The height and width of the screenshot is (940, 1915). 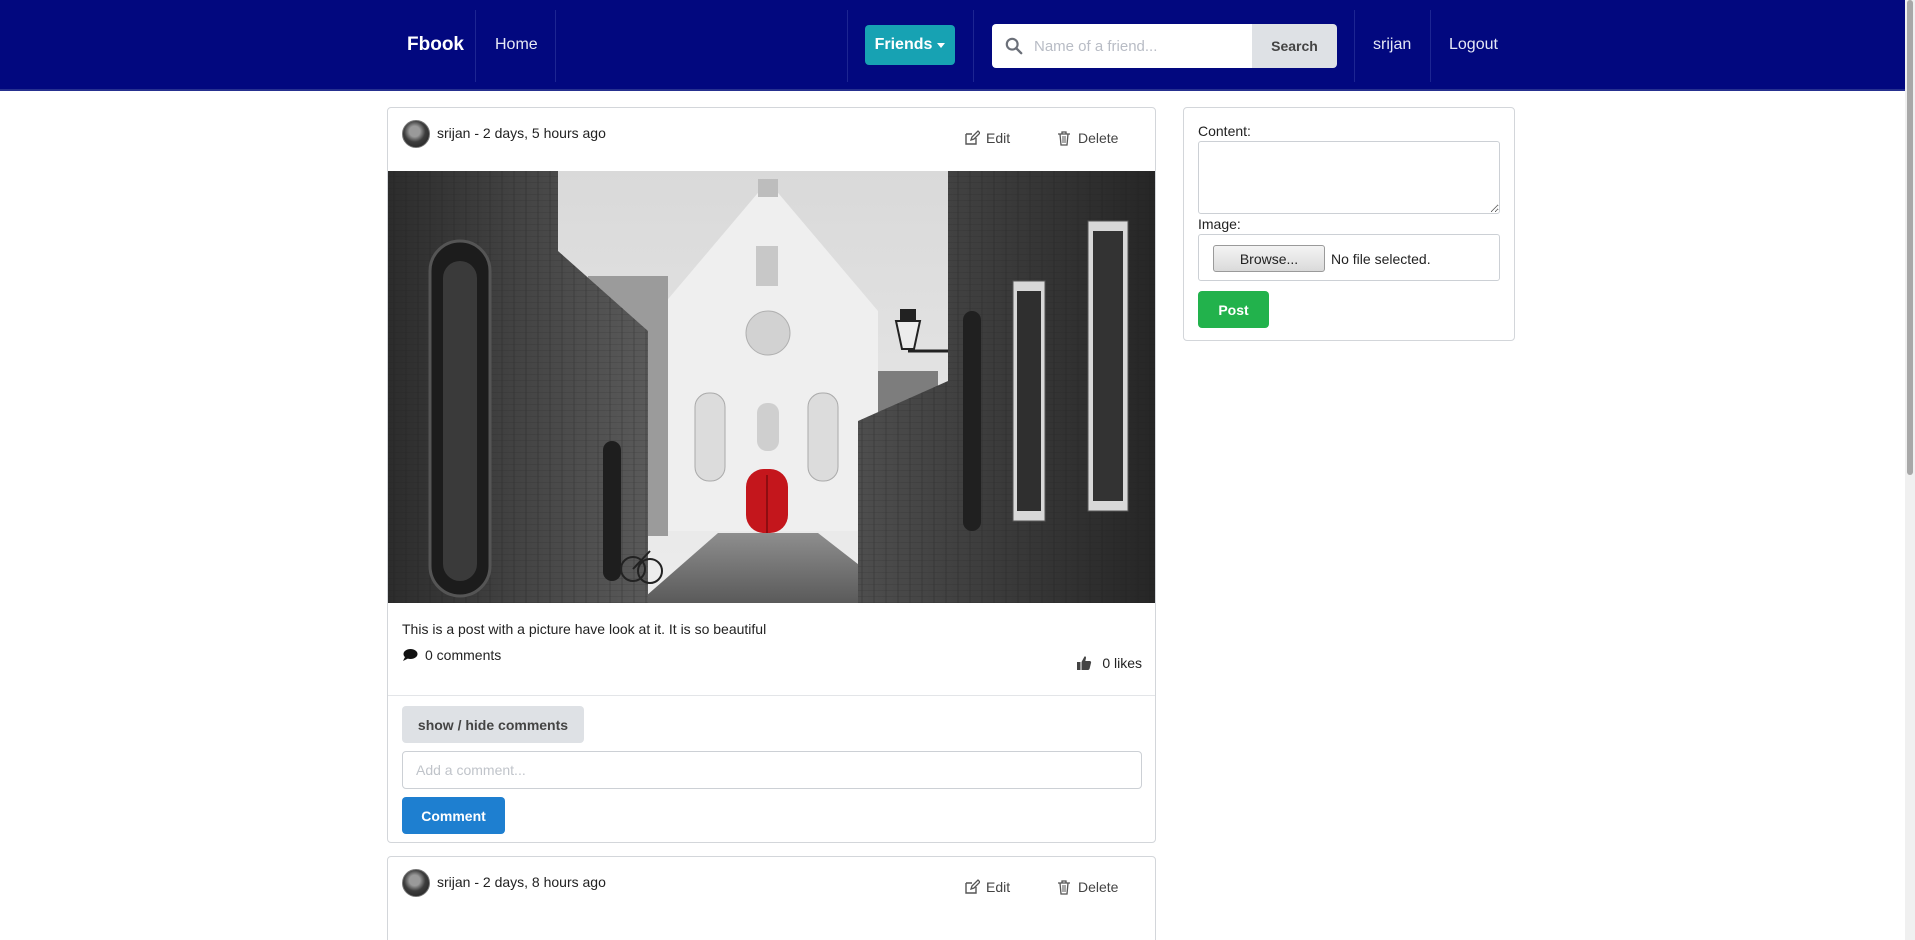 I want to click on post-meta: srijan - 2 days, 5 hours ago, so click(x=521, y=133).